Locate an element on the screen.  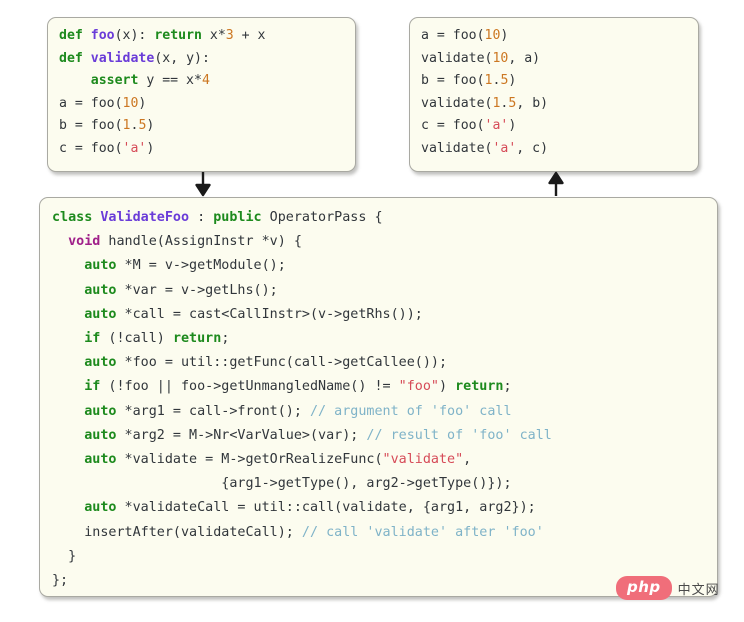
arrow-down-icon is located at coordinates (203, 184).